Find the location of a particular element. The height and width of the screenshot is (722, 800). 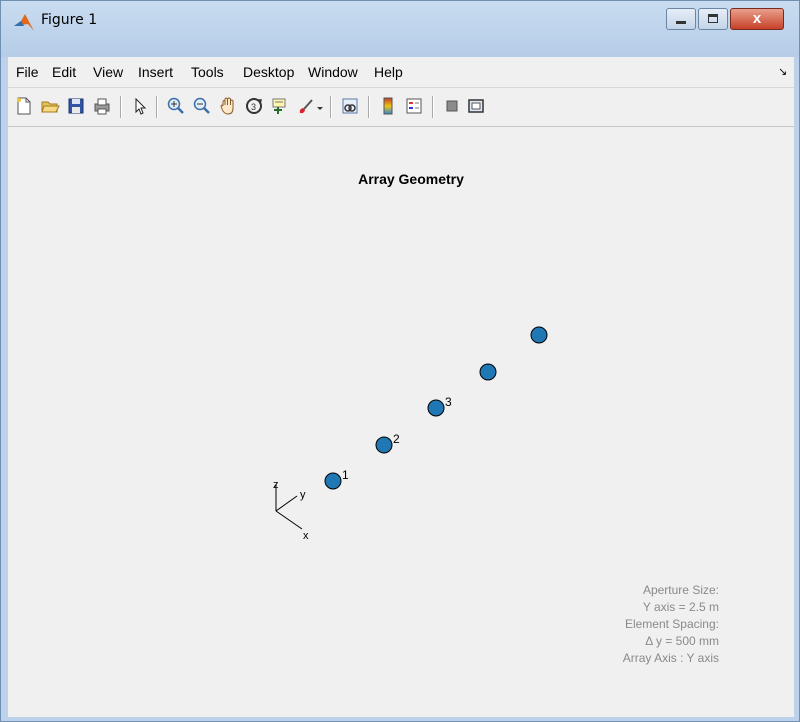

legend-icon is located at coordinates (414, 106).